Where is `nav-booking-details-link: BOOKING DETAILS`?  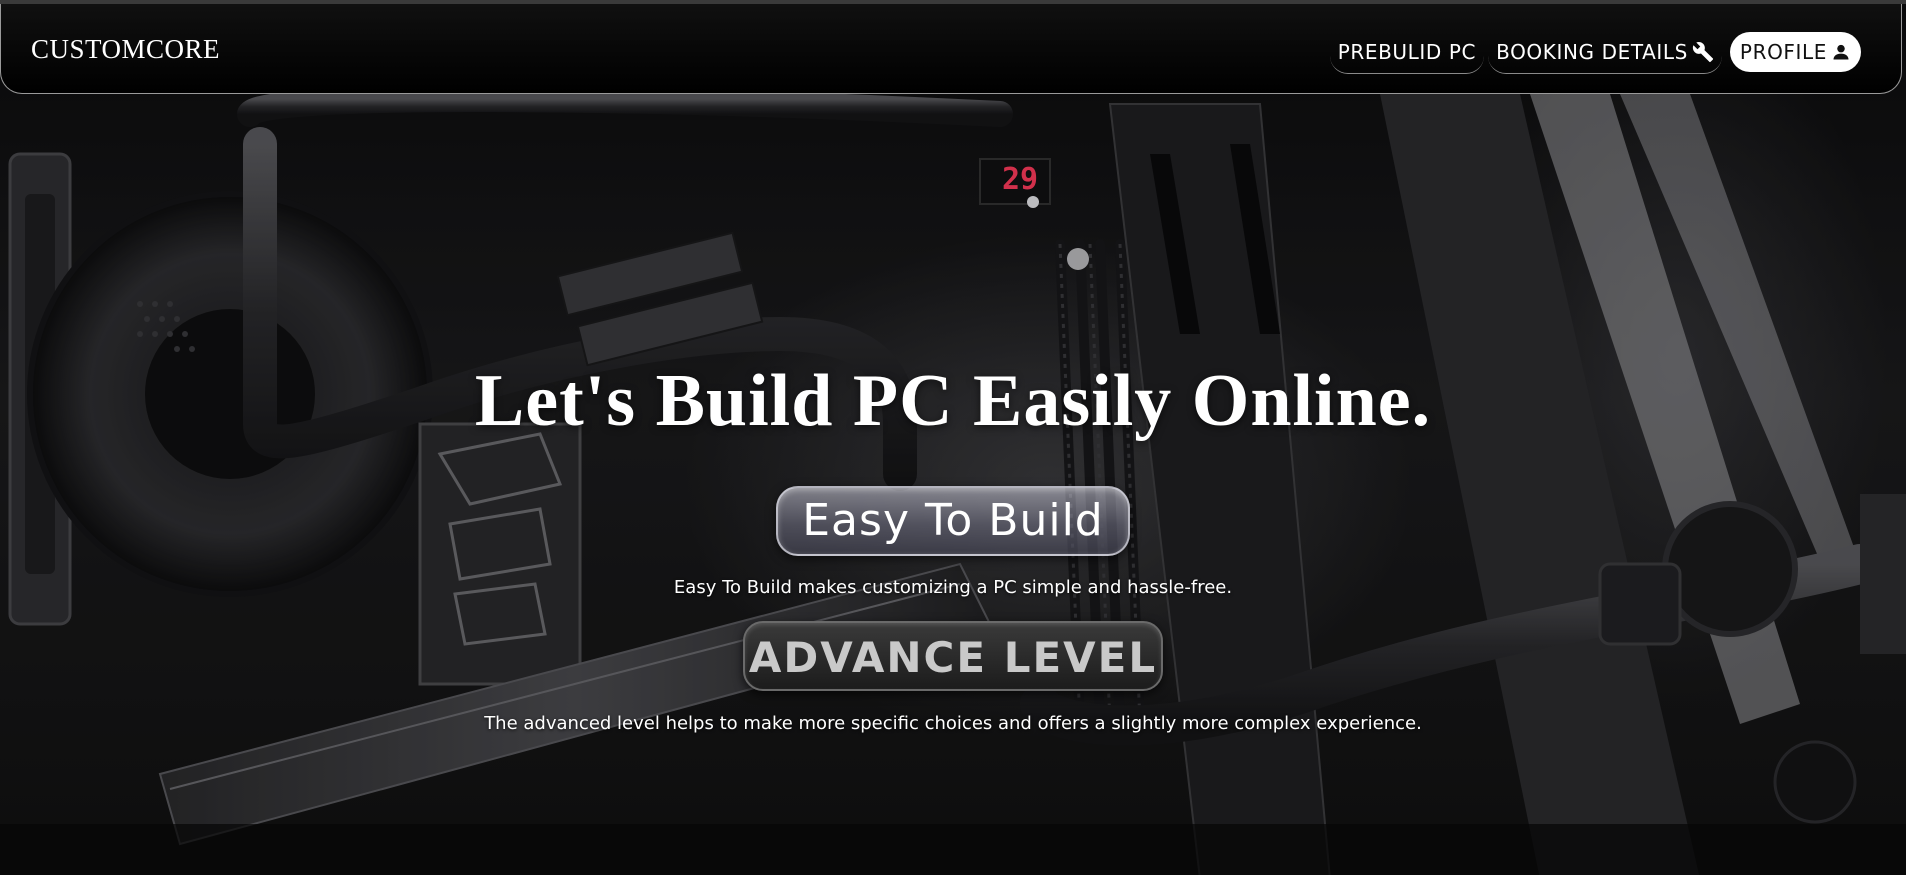
nav-booking-details-link: BOOKING DETAILS is located at coordinates (1605, 52).